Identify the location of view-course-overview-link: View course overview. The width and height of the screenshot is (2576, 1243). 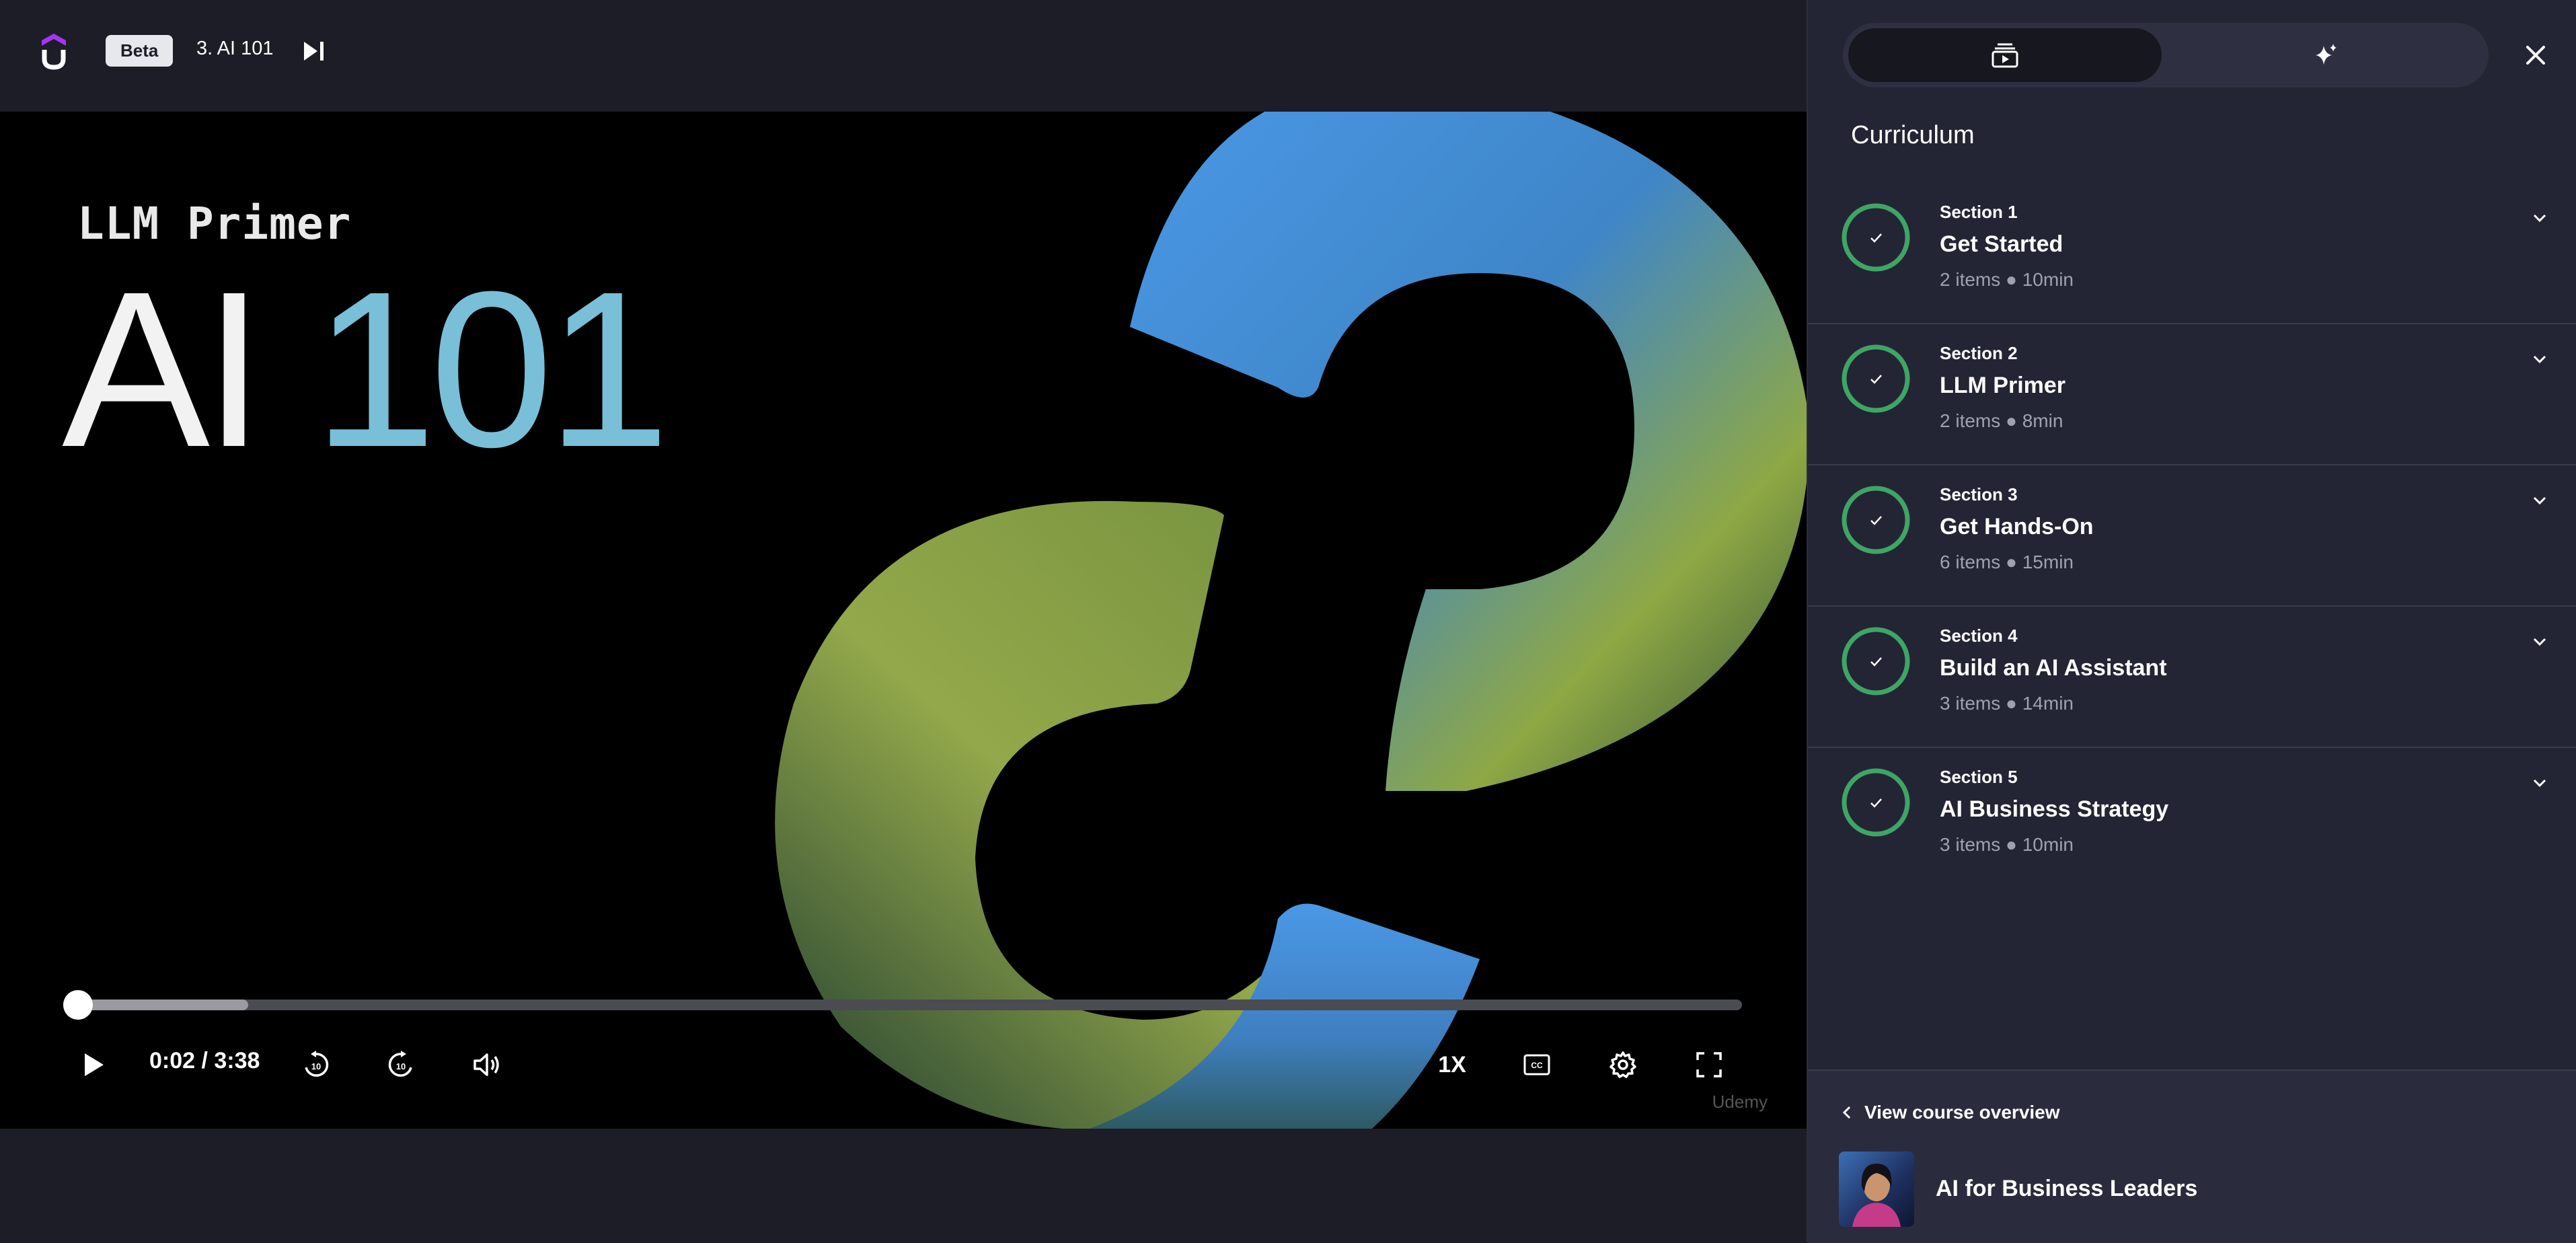
(1951, 1112).